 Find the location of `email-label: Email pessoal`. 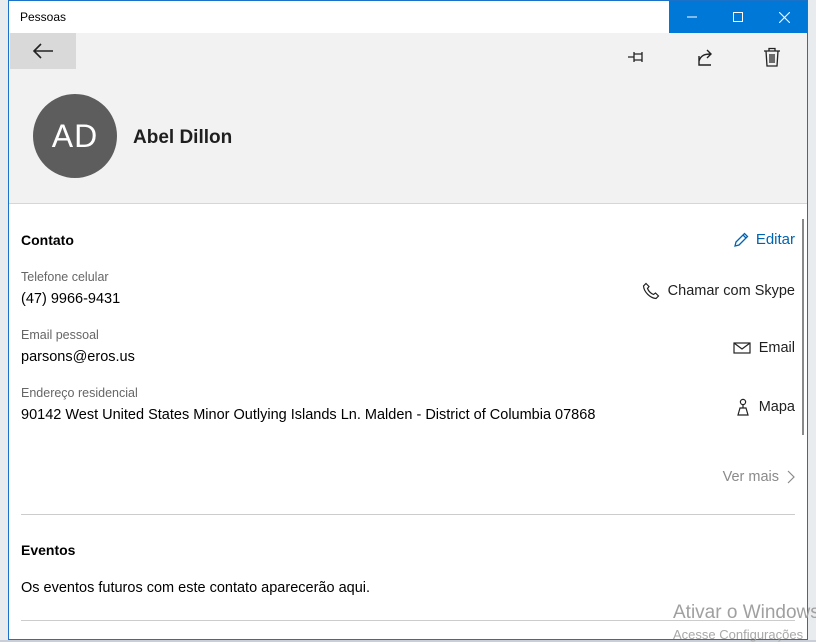

email-label: Email pessoal is located at coordinates (60, 335).